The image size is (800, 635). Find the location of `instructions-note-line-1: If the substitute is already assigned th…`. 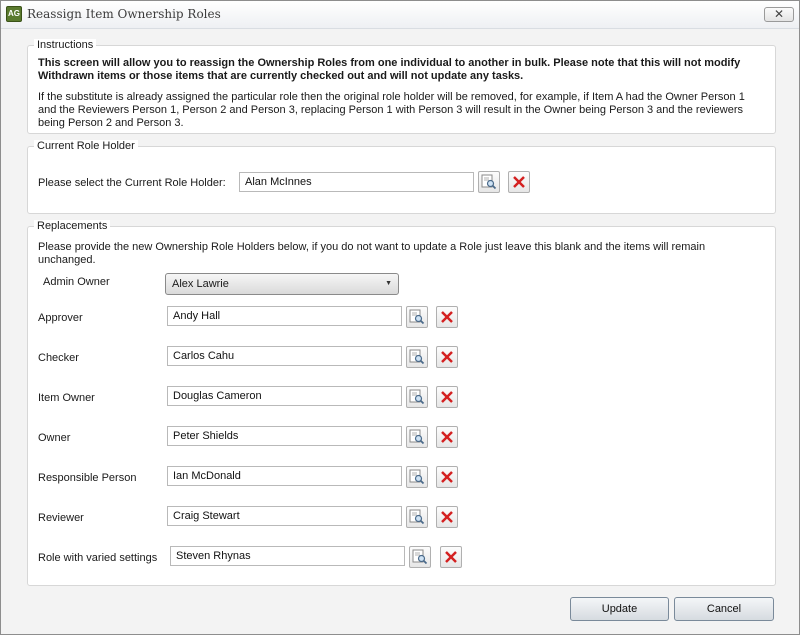

instructions-note-line-1: If the substitute is already assigned th… is located at coordinates (391, 97).